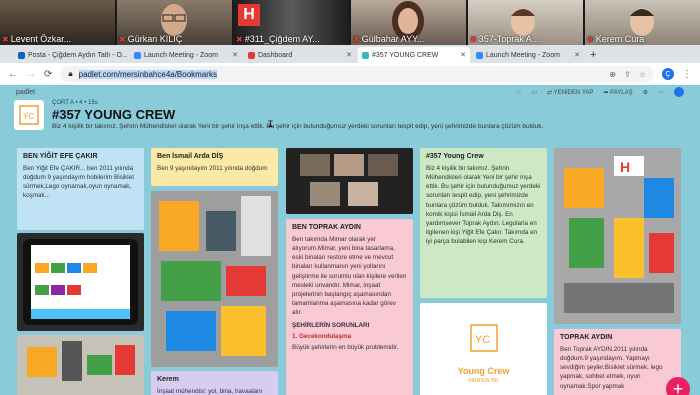 The height and width of the screenshot is (395, 700). Describe the element at coordinates (405, 55) in the screenshot. I see `tab-label: #357 YOUNG CREW` at that location.